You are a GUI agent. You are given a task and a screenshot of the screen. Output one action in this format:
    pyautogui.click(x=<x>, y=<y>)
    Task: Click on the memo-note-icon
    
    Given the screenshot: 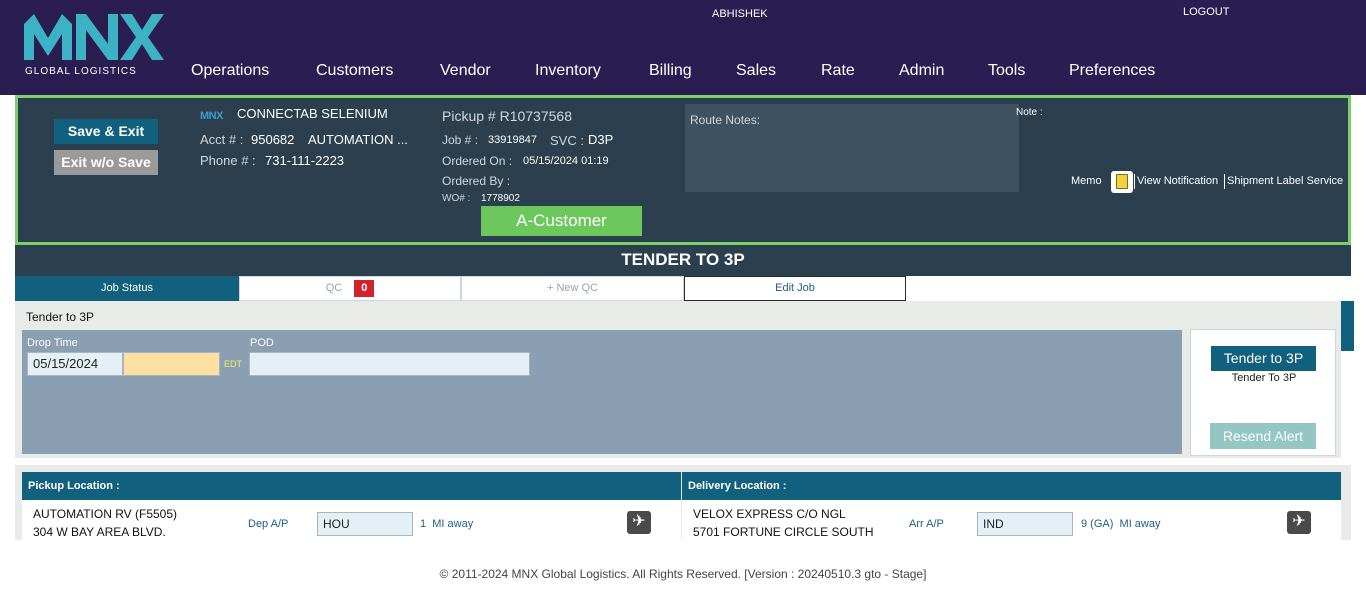 What is the action you would take?
    pyautogui.click(x=1122, y=182)
    